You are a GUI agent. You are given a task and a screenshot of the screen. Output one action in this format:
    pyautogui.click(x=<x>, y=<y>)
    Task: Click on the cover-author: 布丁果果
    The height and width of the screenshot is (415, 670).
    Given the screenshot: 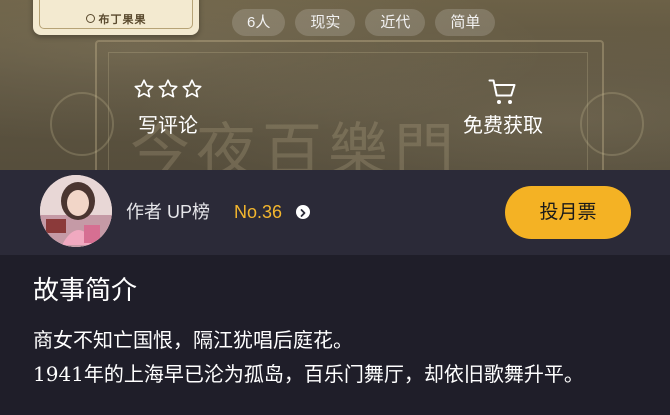 What is the action you would take?
    pyautogui.click(x=116, y=19)
    